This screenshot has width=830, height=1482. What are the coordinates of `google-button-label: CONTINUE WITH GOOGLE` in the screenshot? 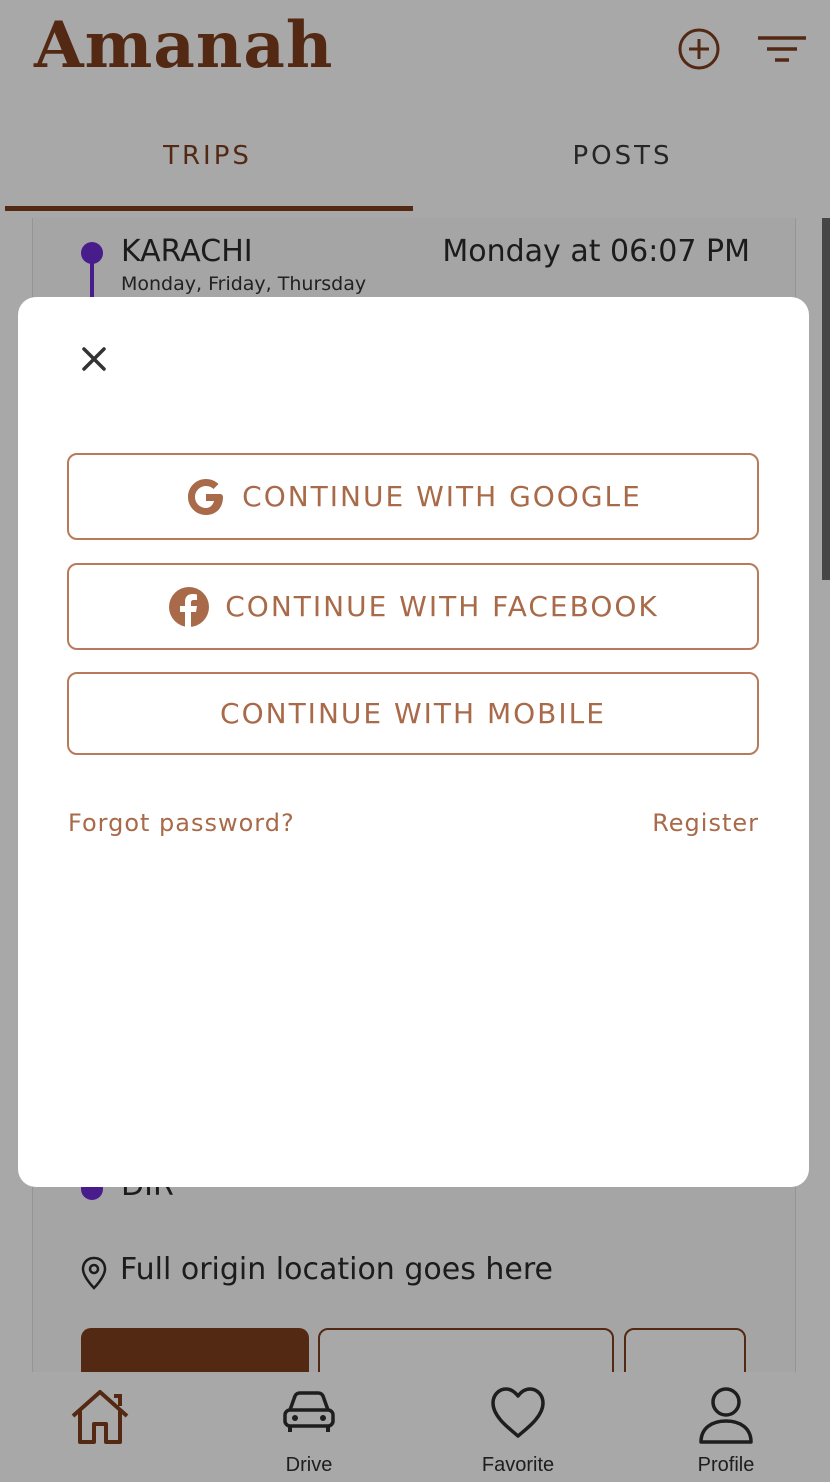 It's located at (442, 496).